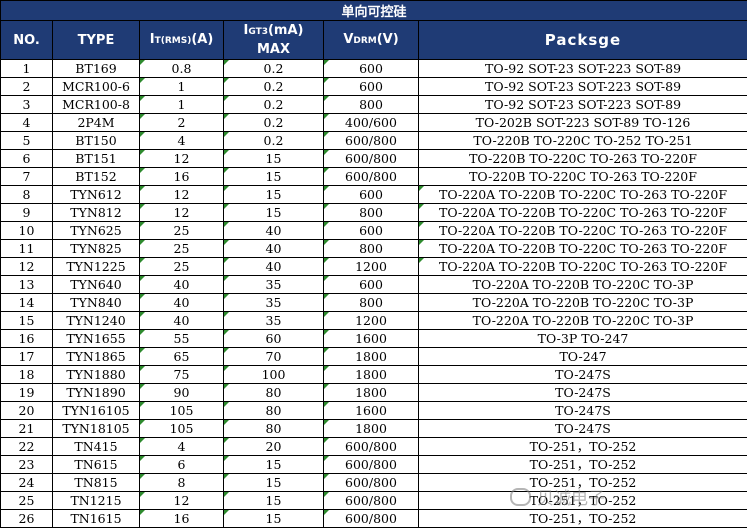  I want to click on cell-no: 17, so click(27, 357).